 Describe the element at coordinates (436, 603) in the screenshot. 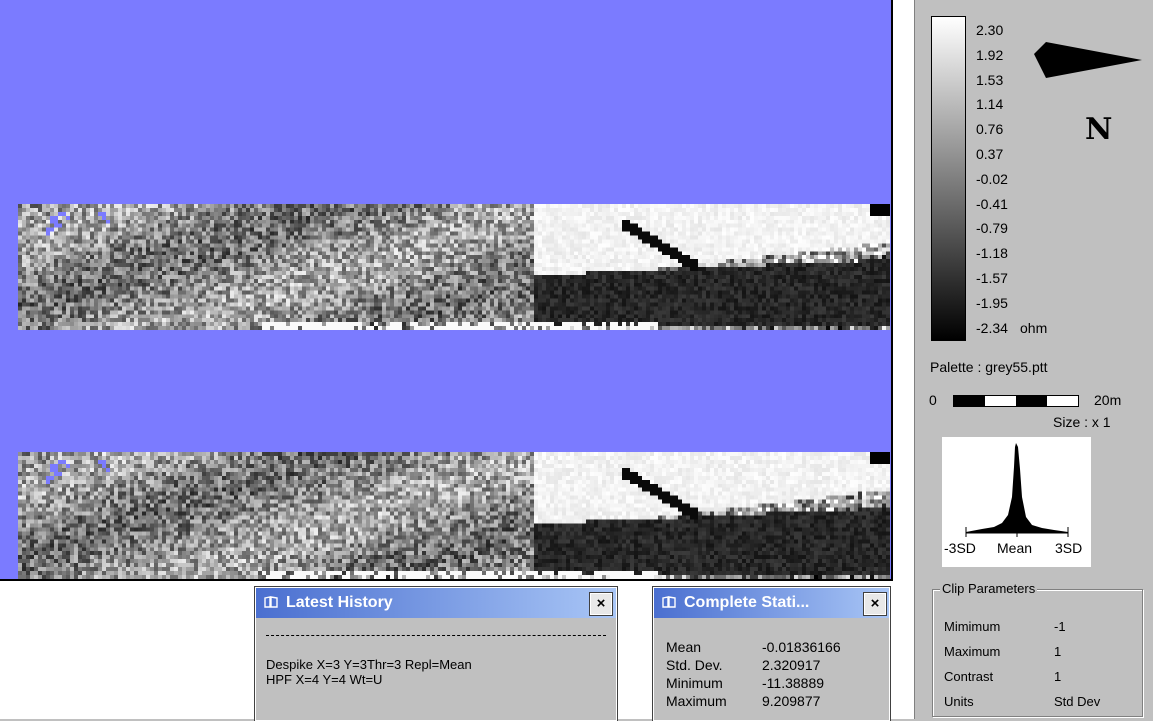

I see `latest-history-titlebar: Latest History ×` at that location.